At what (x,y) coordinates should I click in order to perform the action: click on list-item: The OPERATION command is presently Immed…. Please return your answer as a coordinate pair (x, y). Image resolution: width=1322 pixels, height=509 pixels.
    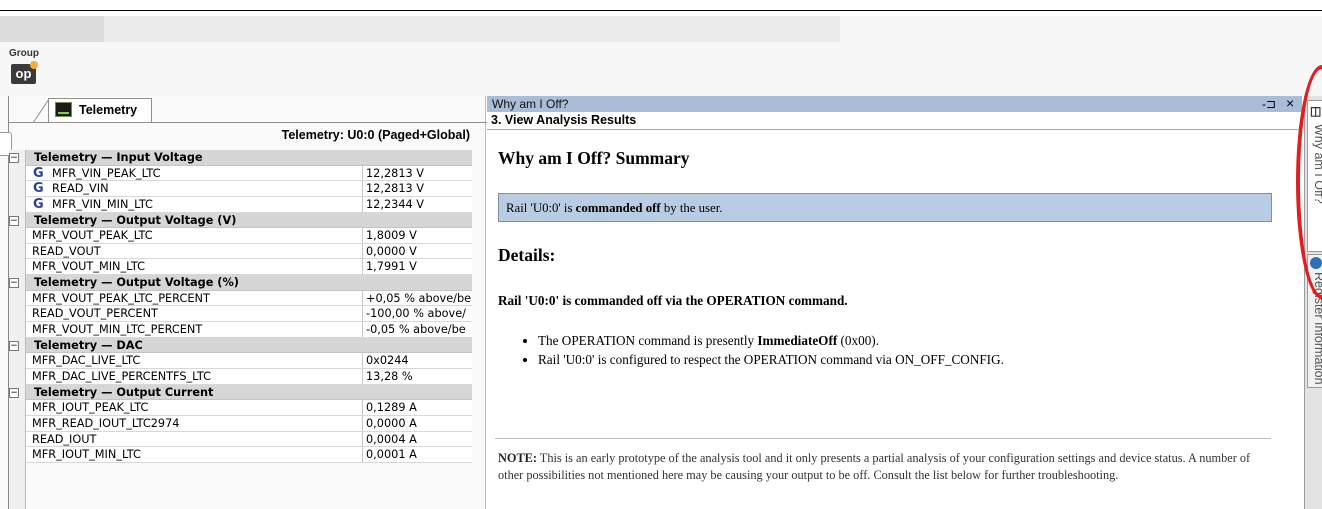
    Looking at the image, I should click on (771, 341).